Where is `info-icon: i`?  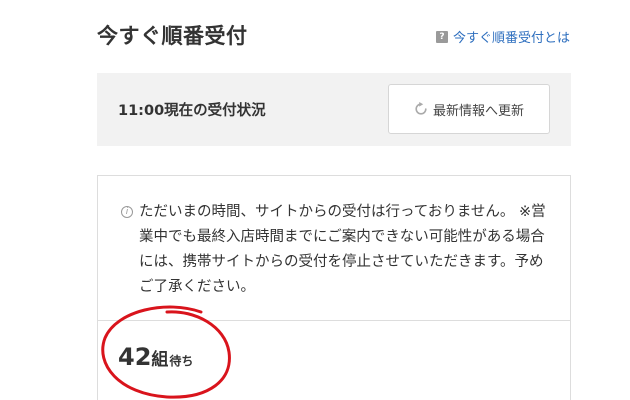
info-icon: i is located at coordinates (127, 212).